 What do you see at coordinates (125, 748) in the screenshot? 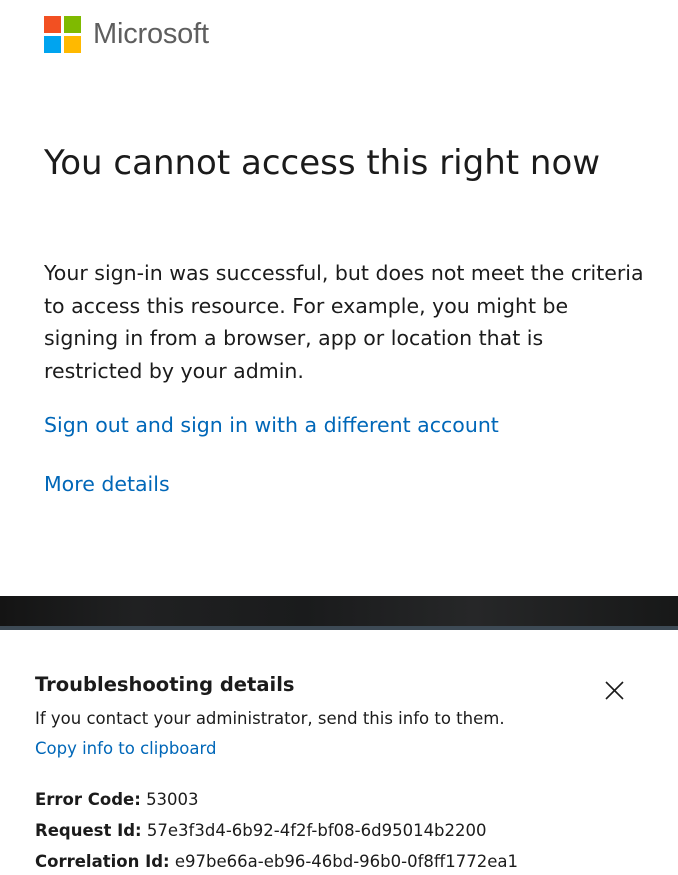
I see `copy-info-link: Copy info to clipboard` at bounding box center [125, 748].